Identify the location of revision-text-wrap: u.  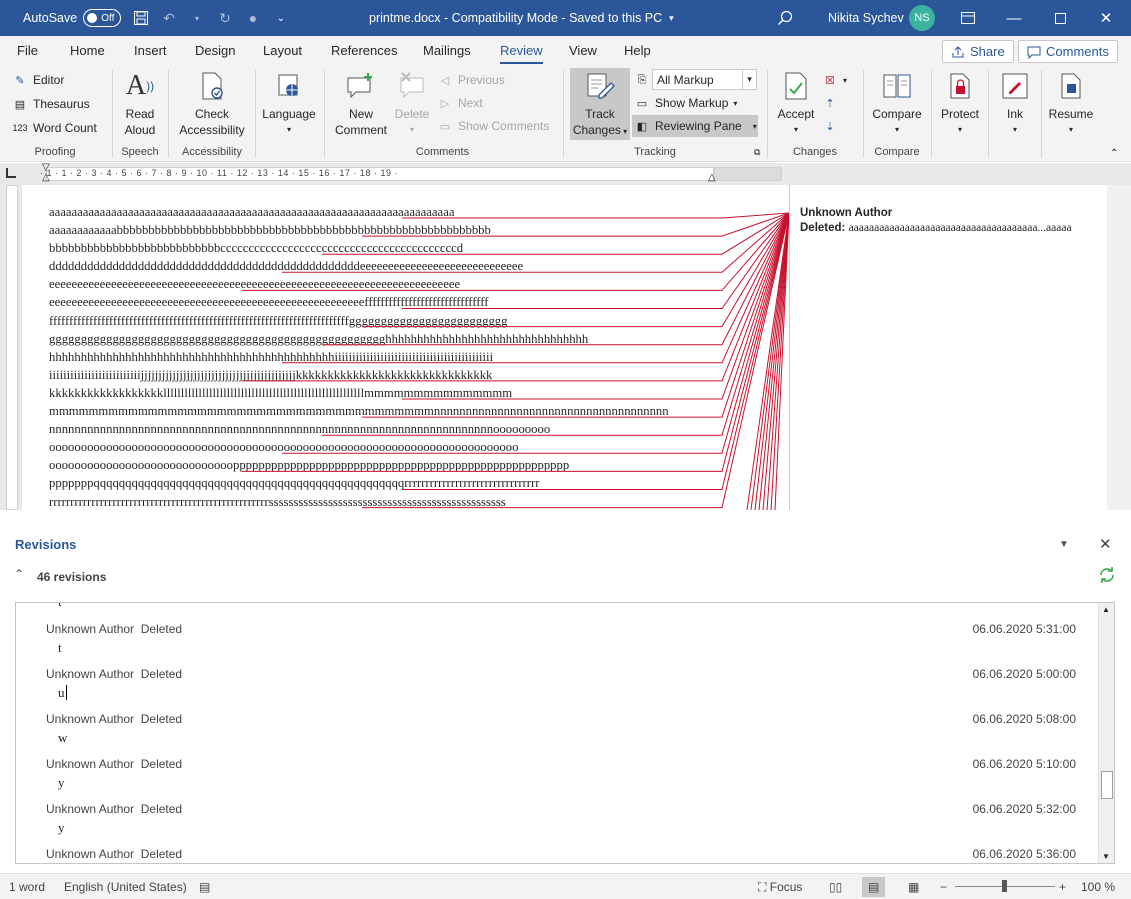
(62, 693).